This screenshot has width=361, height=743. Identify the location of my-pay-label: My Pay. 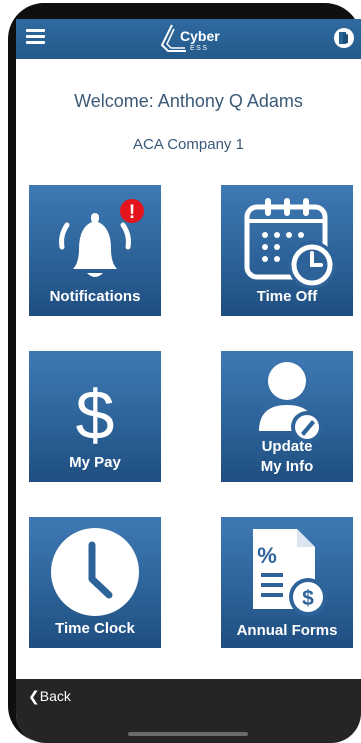
(95, 462).